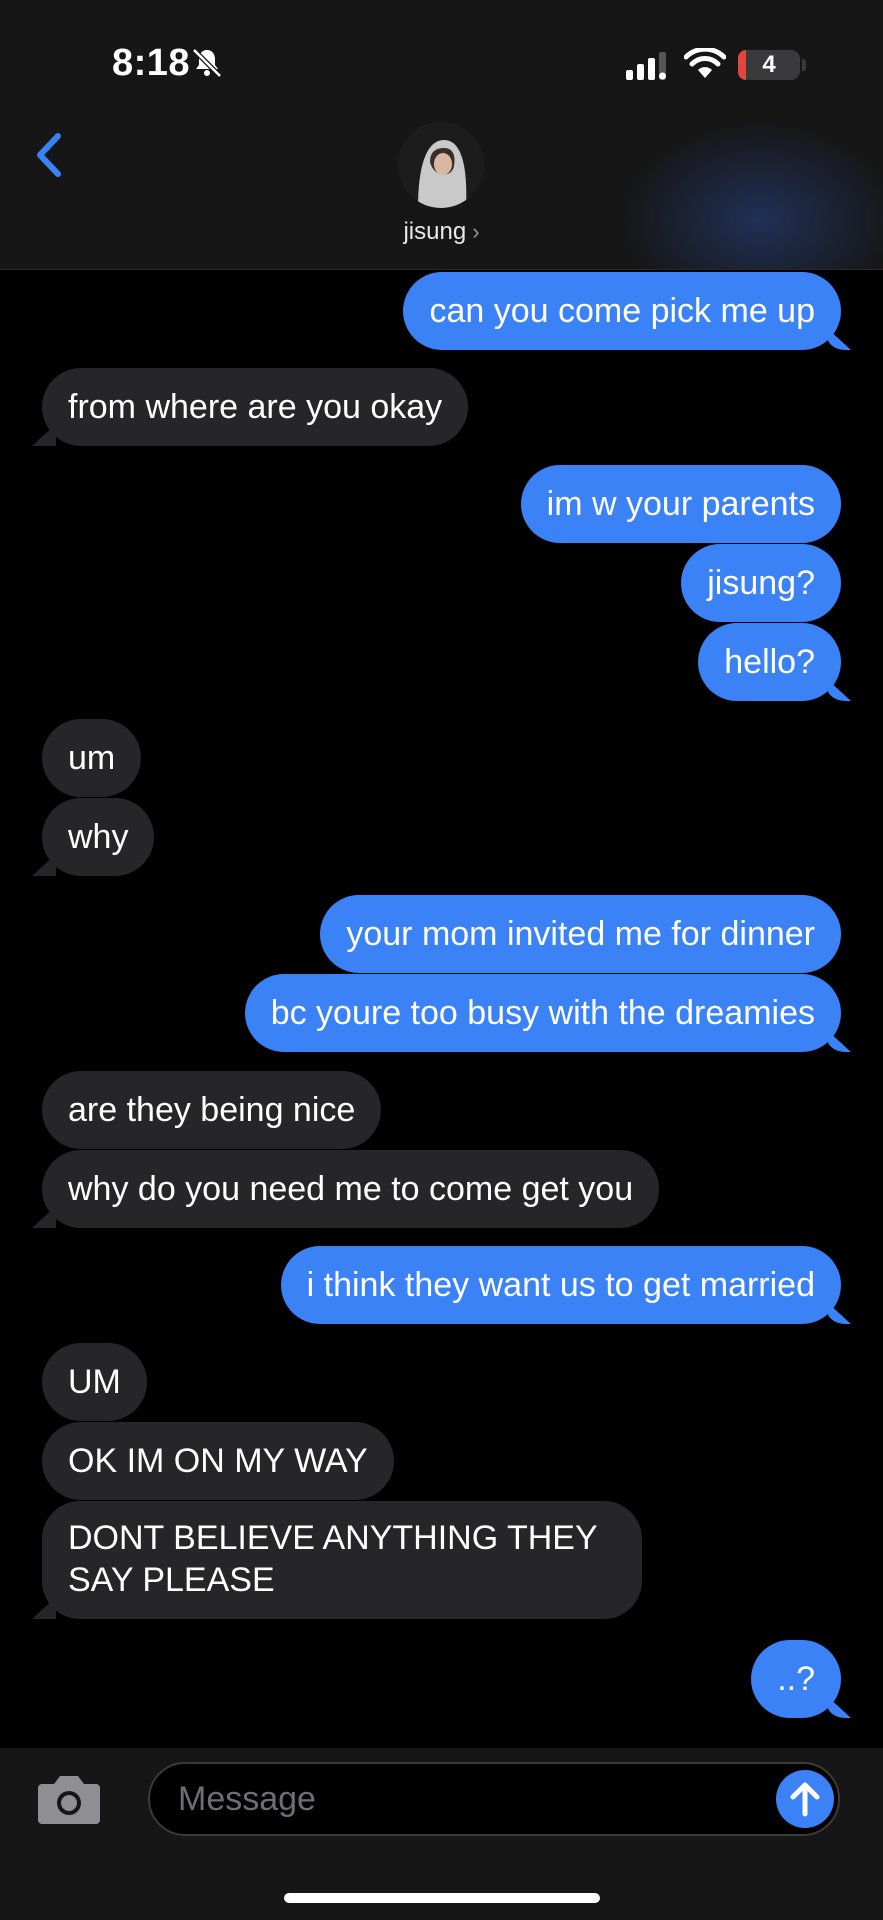 This screenshot has width=883, height=1920. I want to click on camera-icon, so click(69, 1798).